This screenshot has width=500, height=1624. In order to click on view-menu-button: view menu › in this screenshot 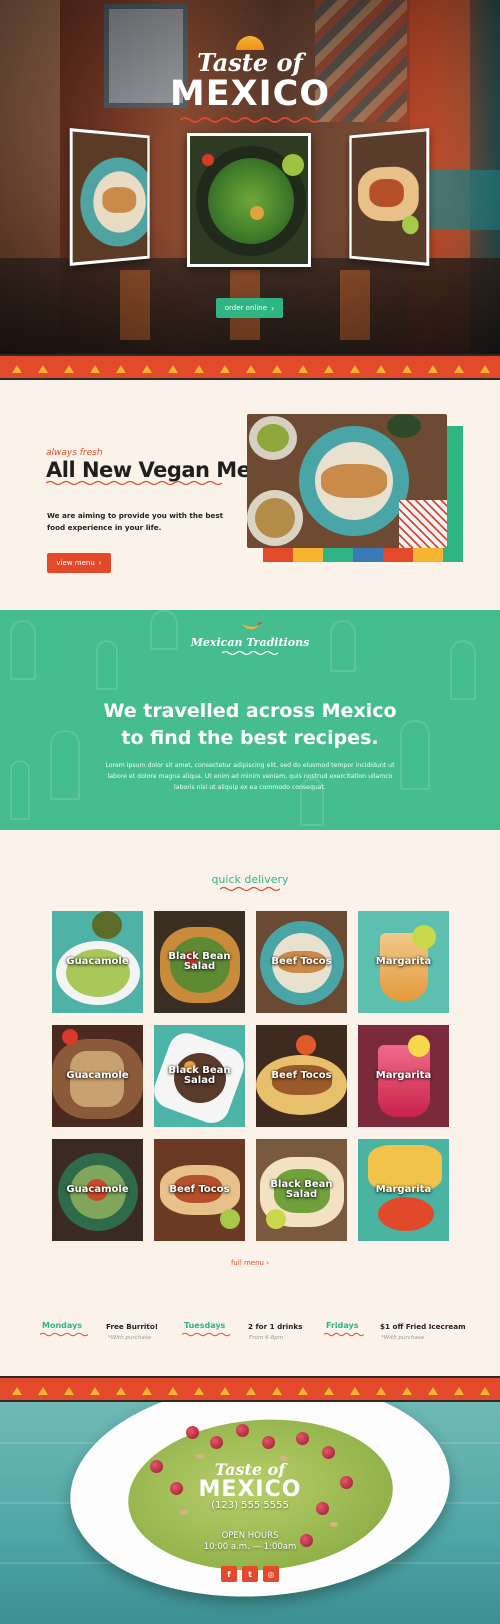, I will do `click(79, 563)`.